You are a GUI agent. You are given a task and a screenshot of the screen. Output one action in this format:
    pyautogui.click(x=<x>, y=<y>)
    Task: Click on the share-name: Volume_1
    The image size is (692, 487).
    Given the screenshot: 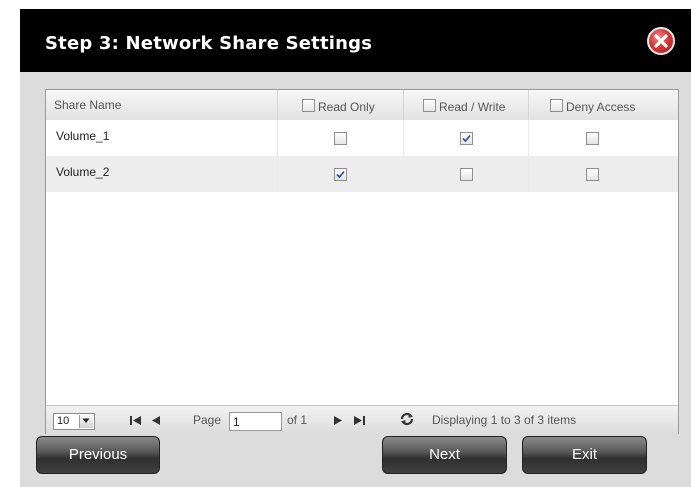 What is the action you would take?
    pyautogui.click(x=83, y=136)
    